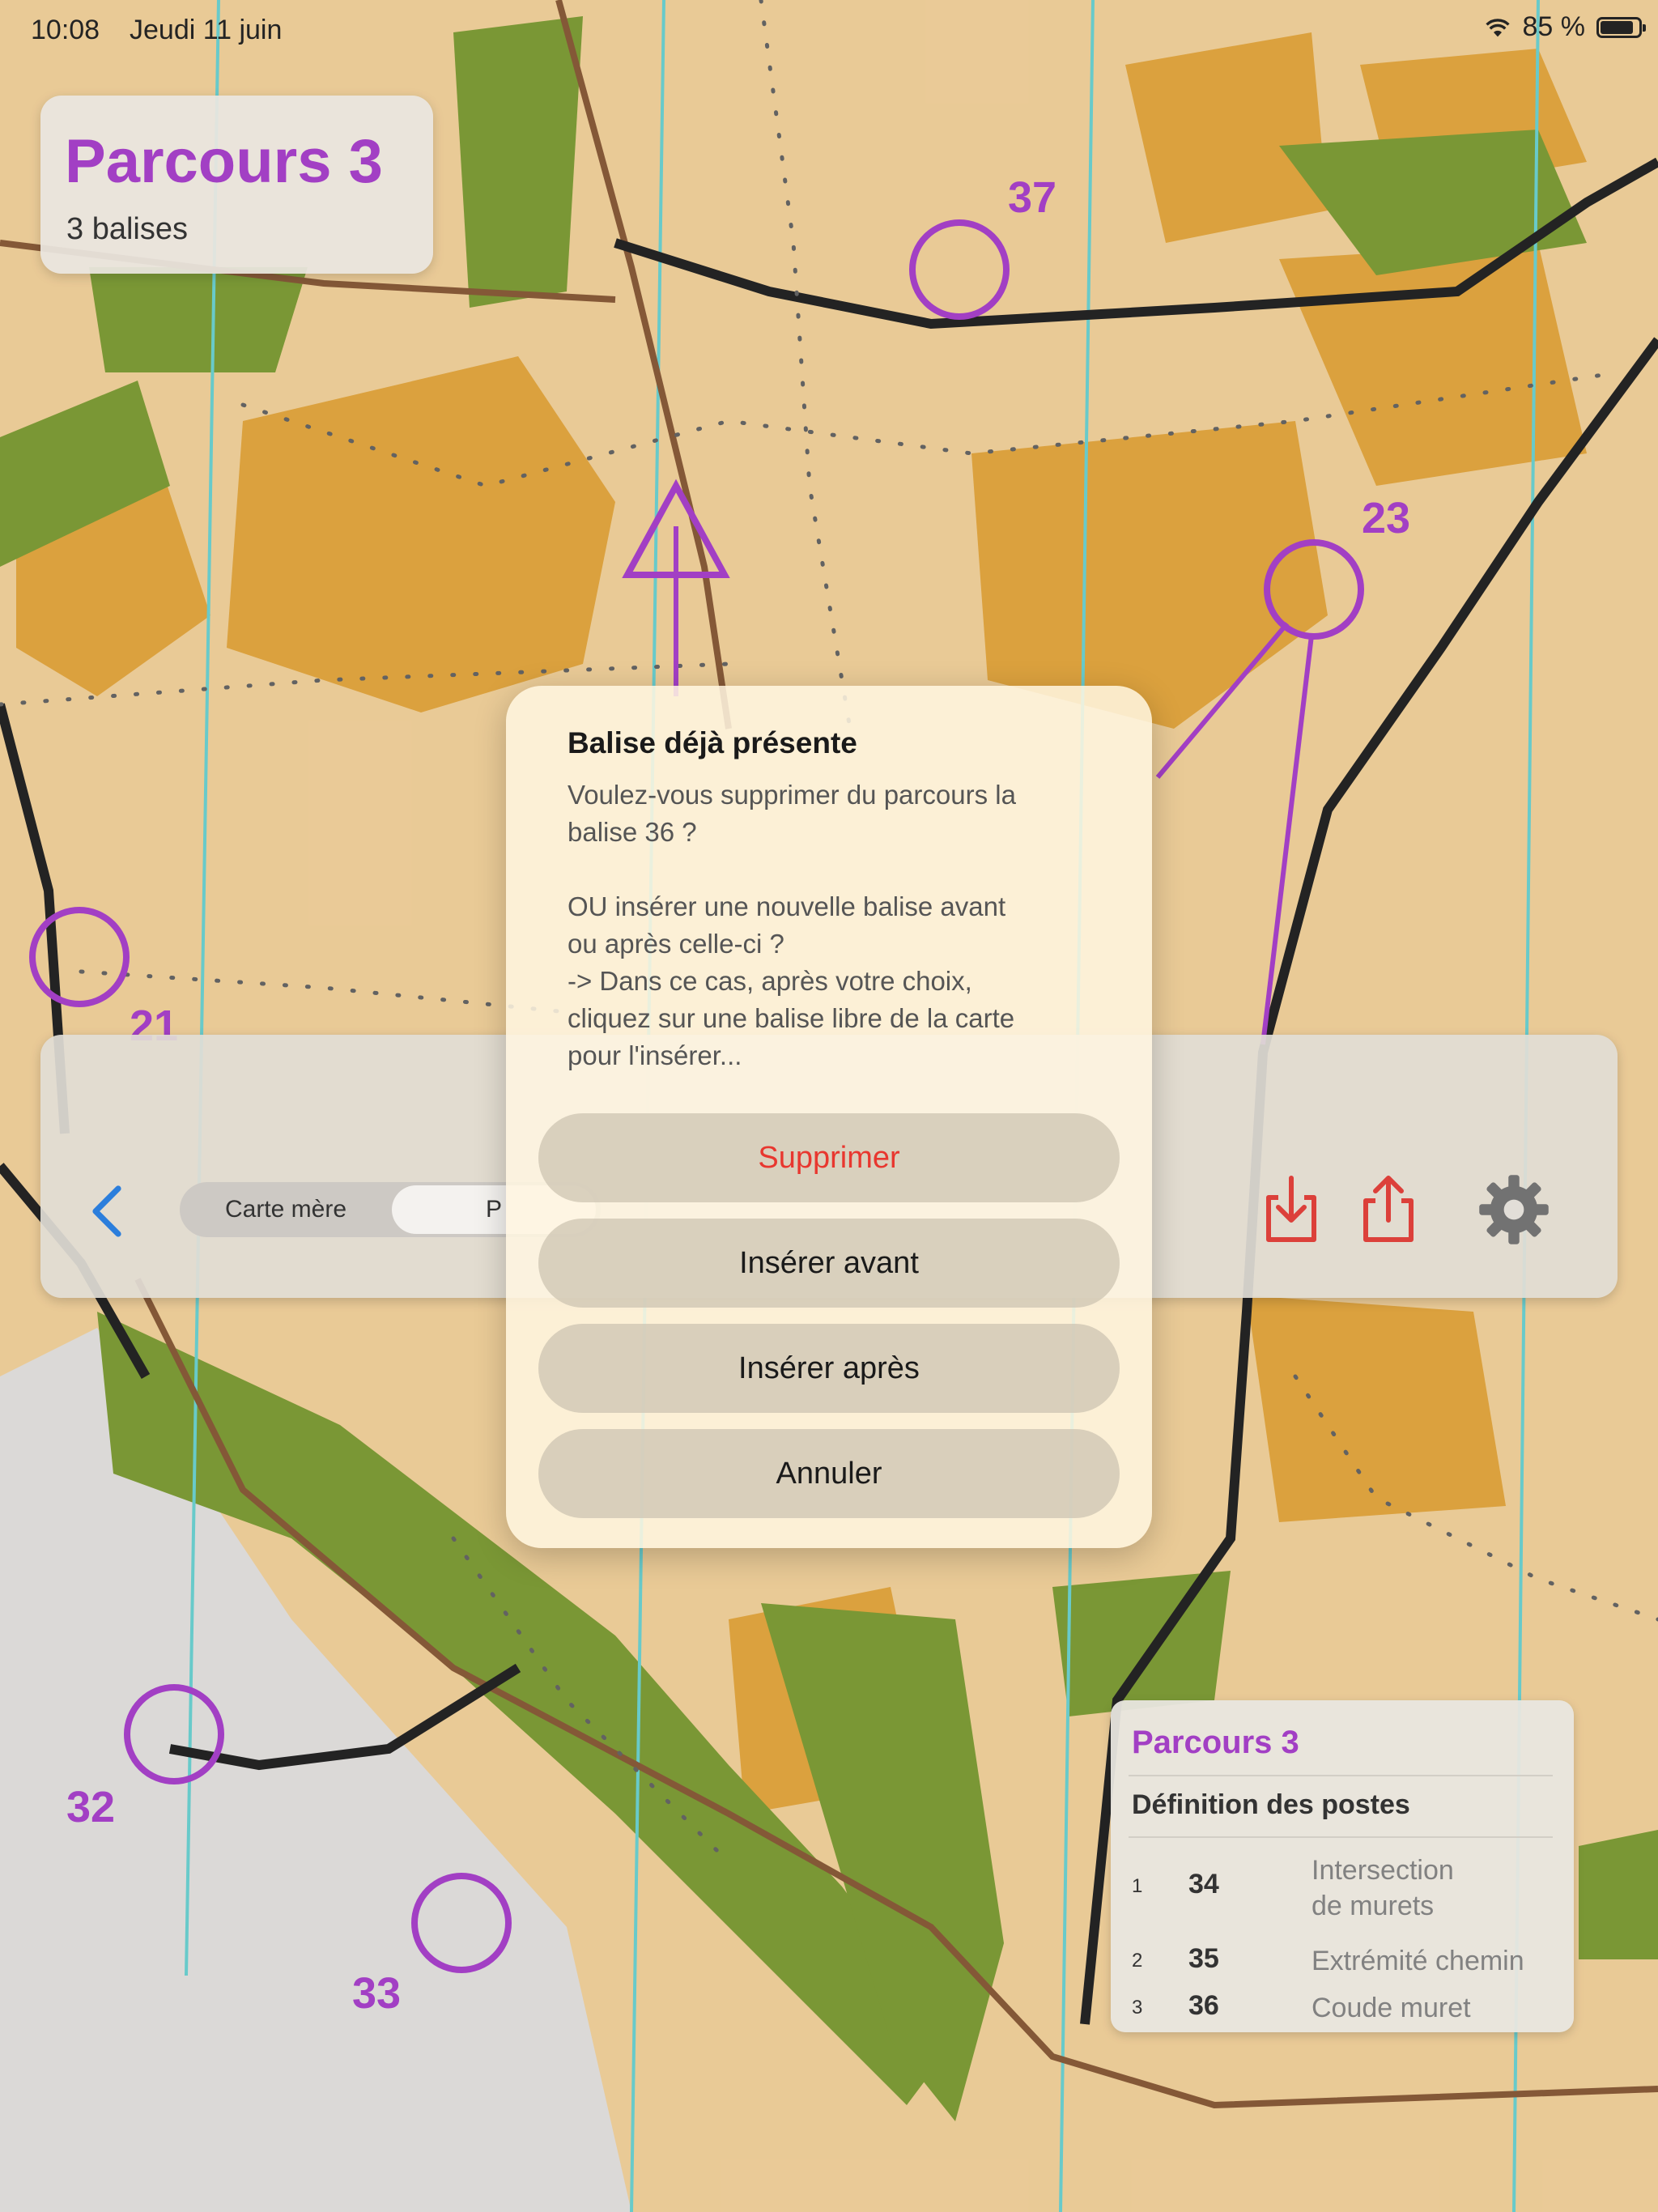 This screenshot has width=1658, height=2212. What do you see at coordinates (712, 743) in the screenshot?
I see `alert-title: Balise déjà présente` at bounding box center [712, 743].